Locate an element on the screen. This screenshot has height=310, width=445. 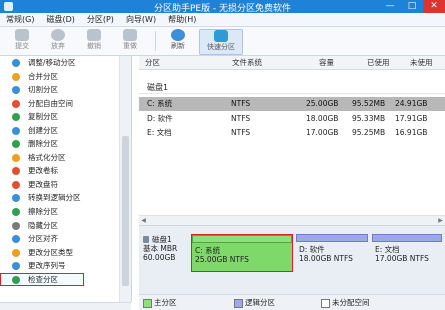
disk-group-label: 磁盘1 is located at coordinates (158, 87).